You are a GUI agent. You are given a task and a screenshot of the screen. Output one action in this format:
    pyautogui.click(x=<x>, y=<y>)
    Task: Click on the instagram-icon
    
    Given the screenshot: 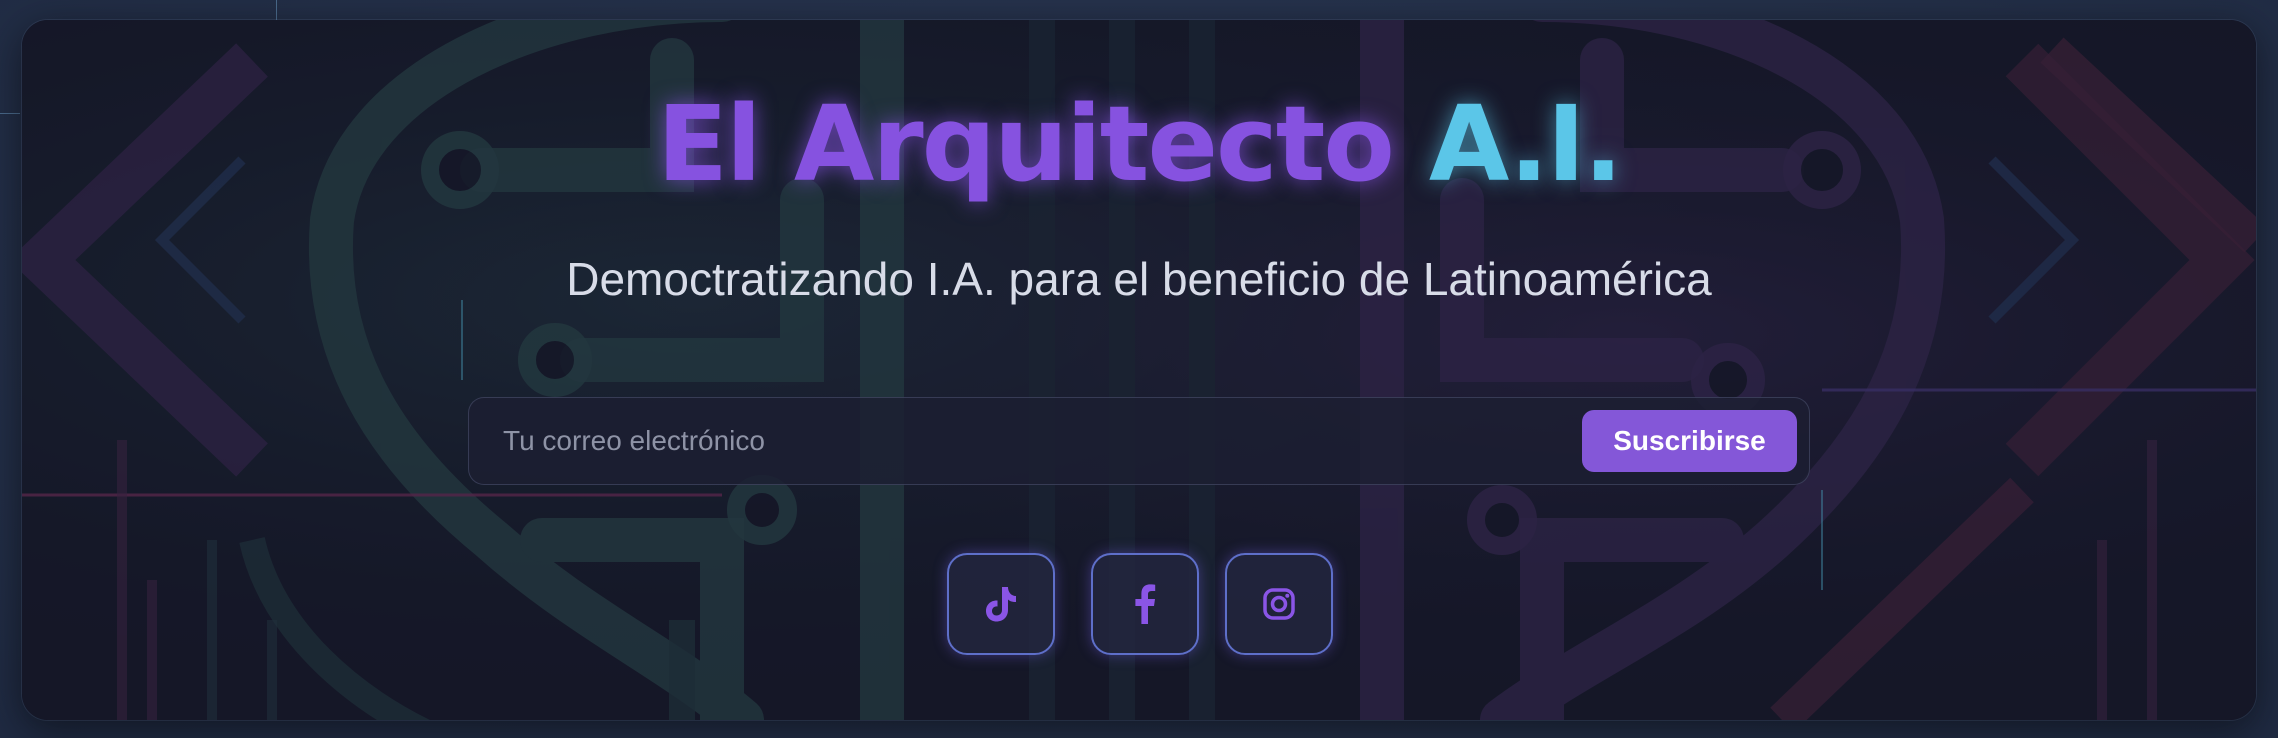 What is the action you would take?
    pyautogui.click(x=1279, y=604)
    